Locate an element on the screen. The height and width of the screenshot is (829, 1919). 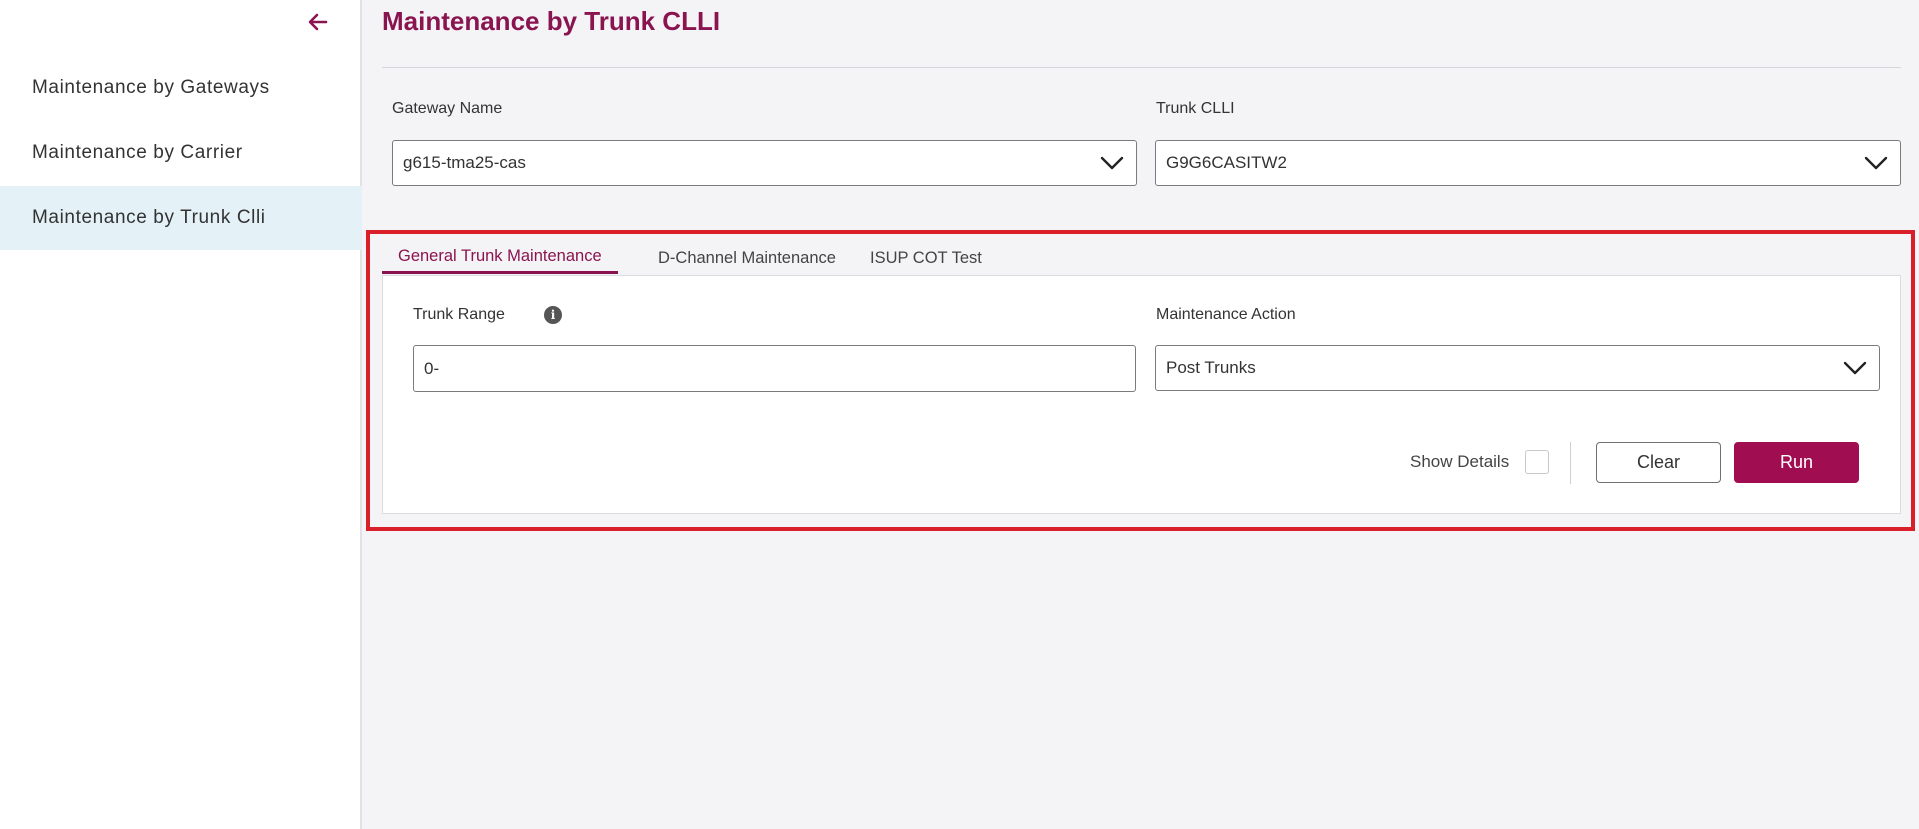
sidebar-item-carrier: Maintenance by Carrier is located at coordinates (181, 153).